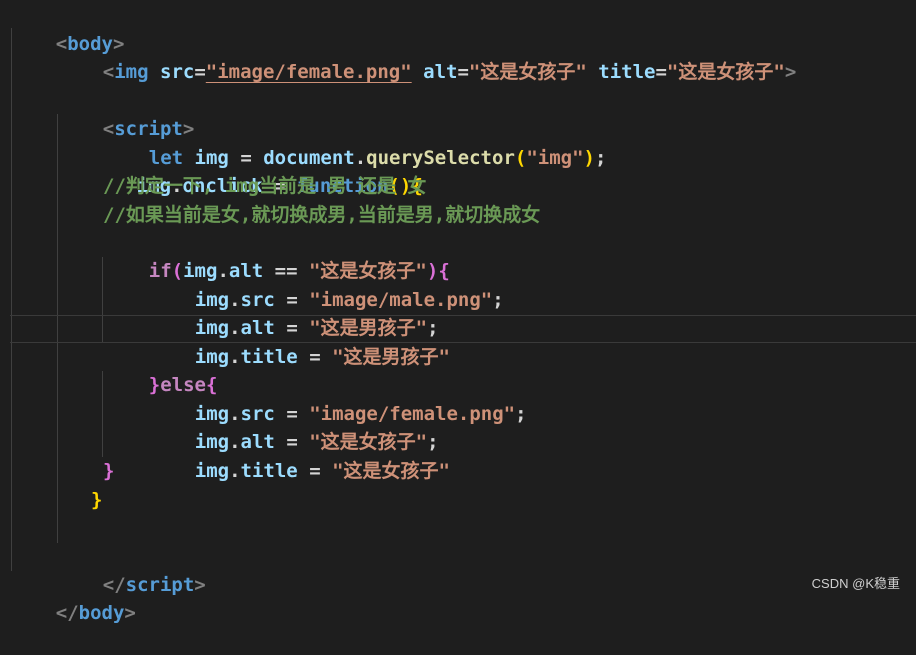 The height and width of the screenshot is (655, 916). I want to click on code-line-male-alt: img.alt = "这是男孩子";, so click(294, 312).